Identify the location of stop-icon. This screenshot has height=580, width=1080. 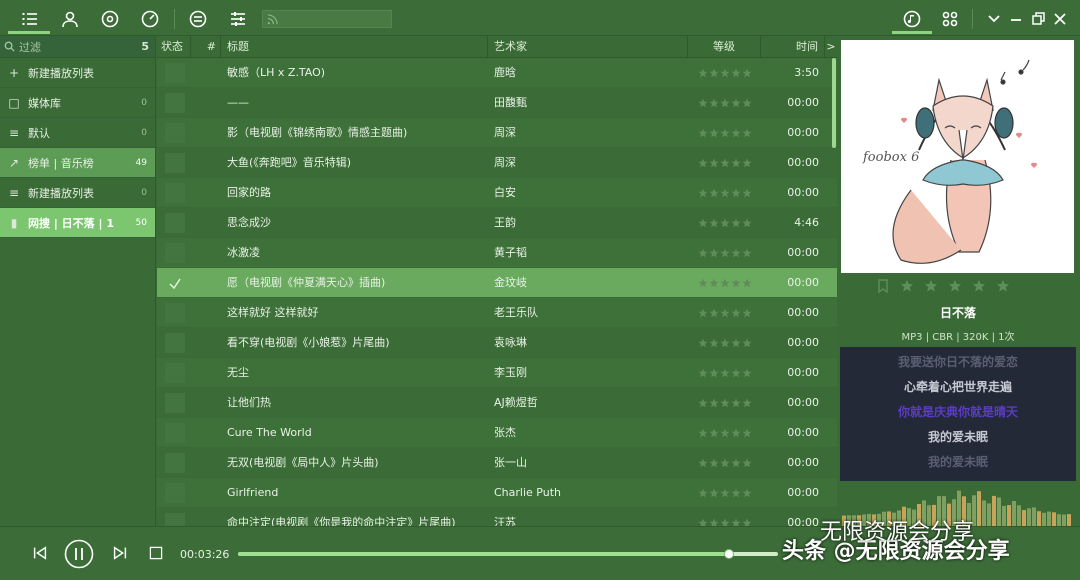
(156, 553).